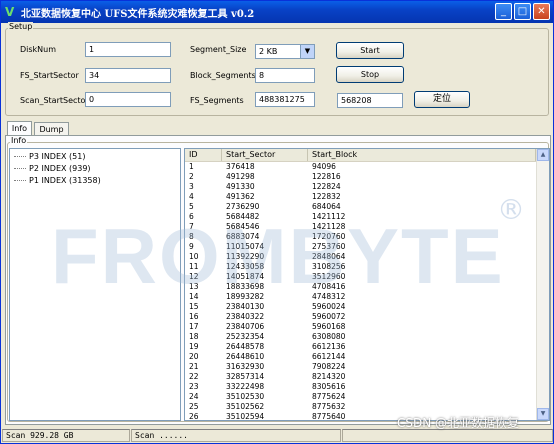 This screenshot has width=554, height=444. What do you see at coordinates (245, 326) in the screenshot?
I see `cell-start-sector: 23840706` at bounding box center [245, 326].